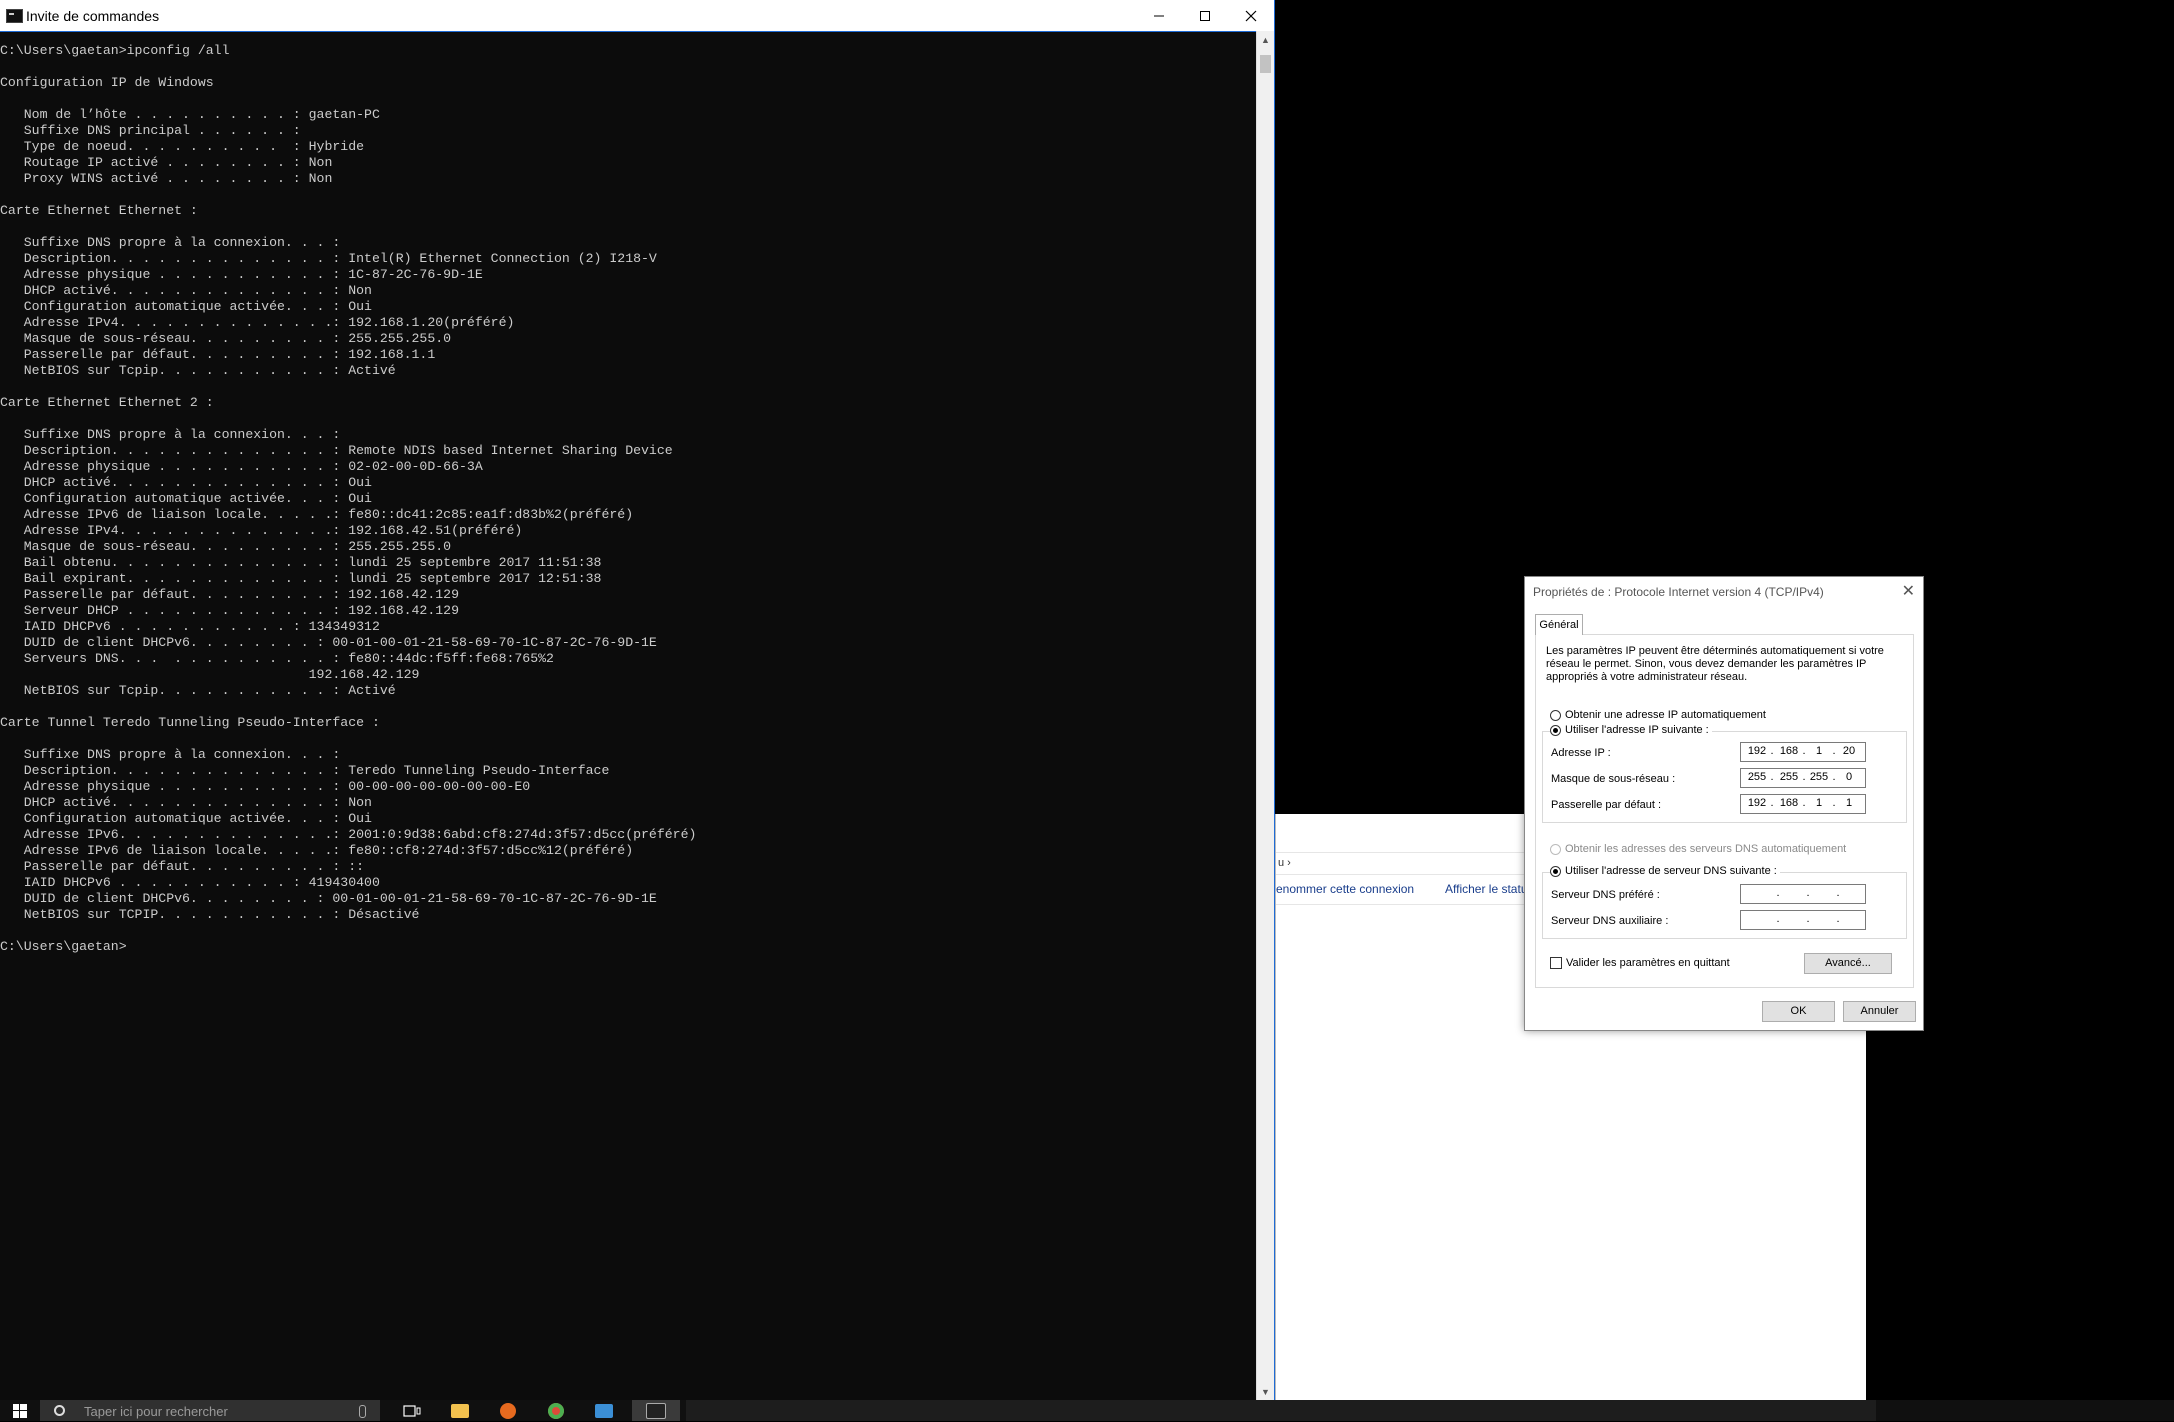  What do you see at coordinates (156, 1411) in the screenshot?
I see `search-placeholder: Taper ici pour rechercher` at bounding box center [156, 1411].